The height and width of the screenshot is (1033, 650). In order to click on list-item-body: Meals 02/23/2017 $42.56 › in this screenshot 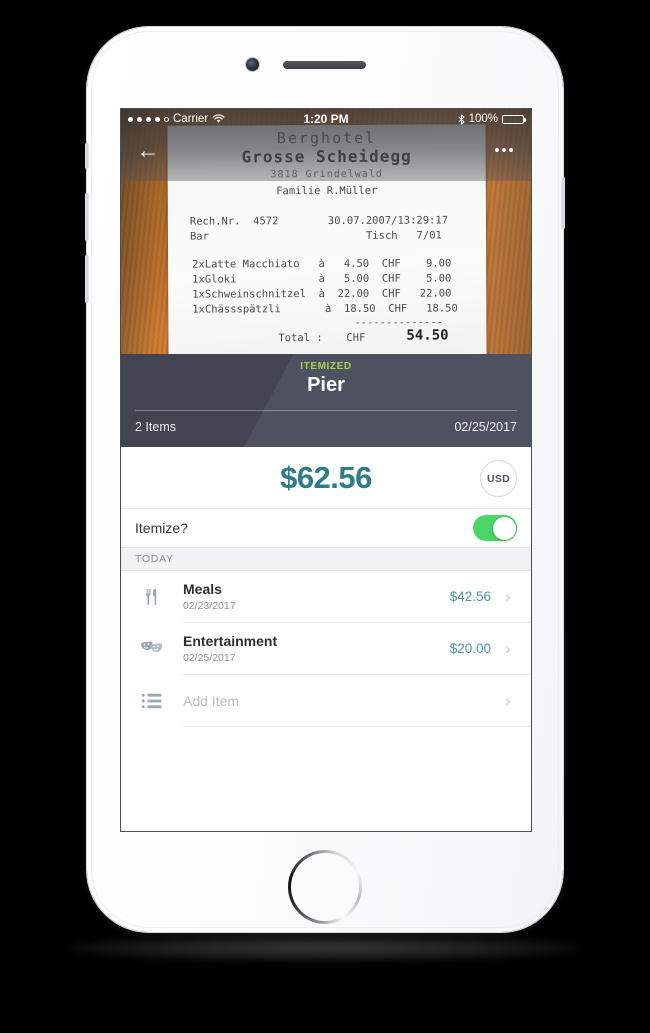, I will do `click(357, 597)`.